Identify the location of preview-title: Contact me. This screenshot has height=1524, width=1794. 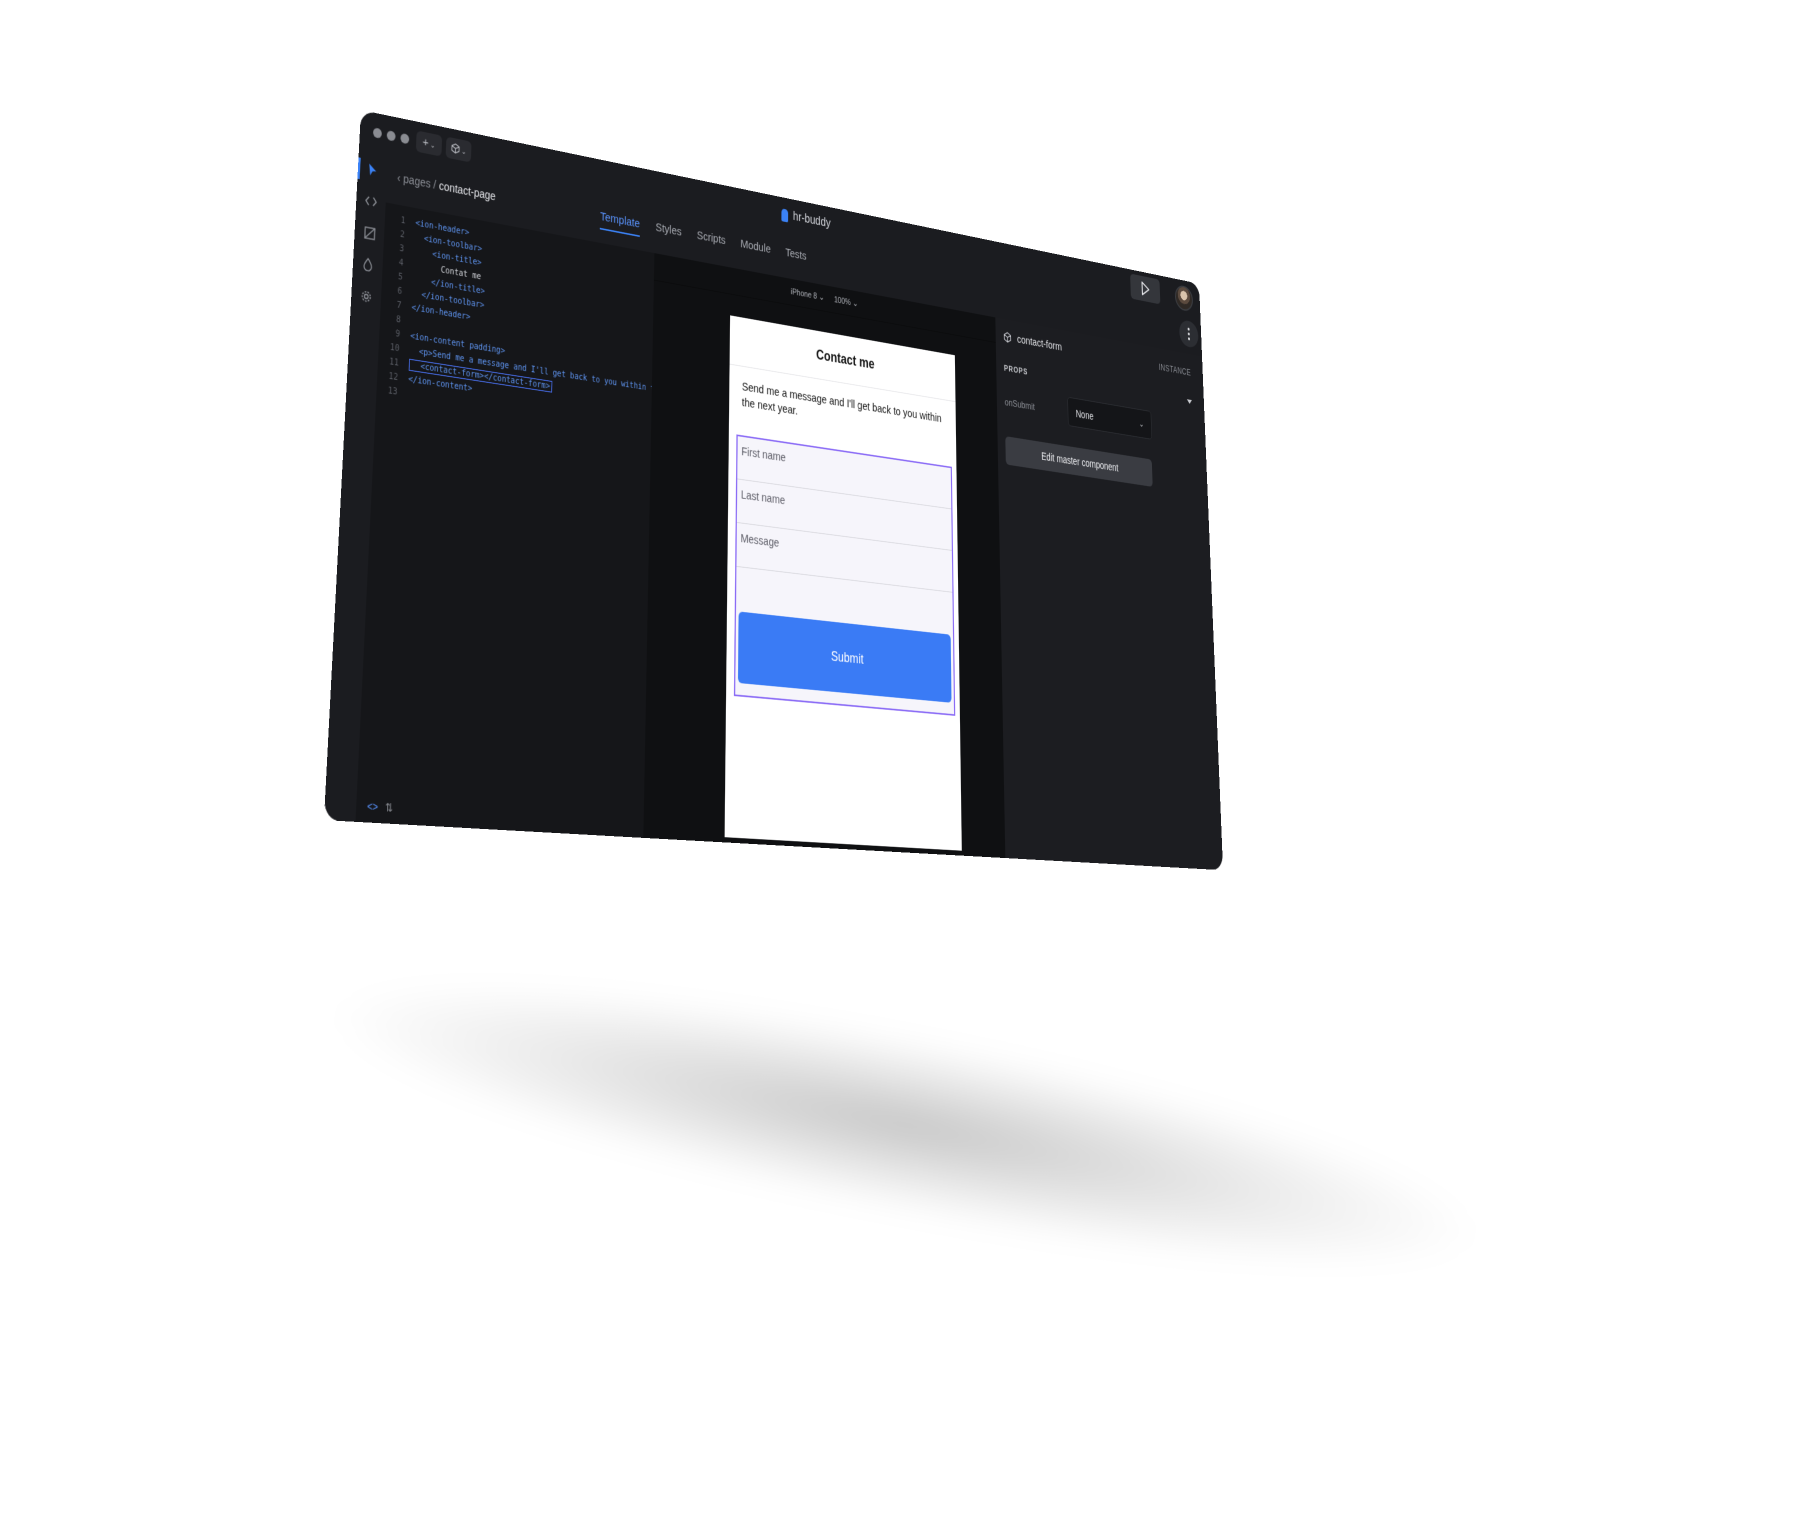
(845, 359).